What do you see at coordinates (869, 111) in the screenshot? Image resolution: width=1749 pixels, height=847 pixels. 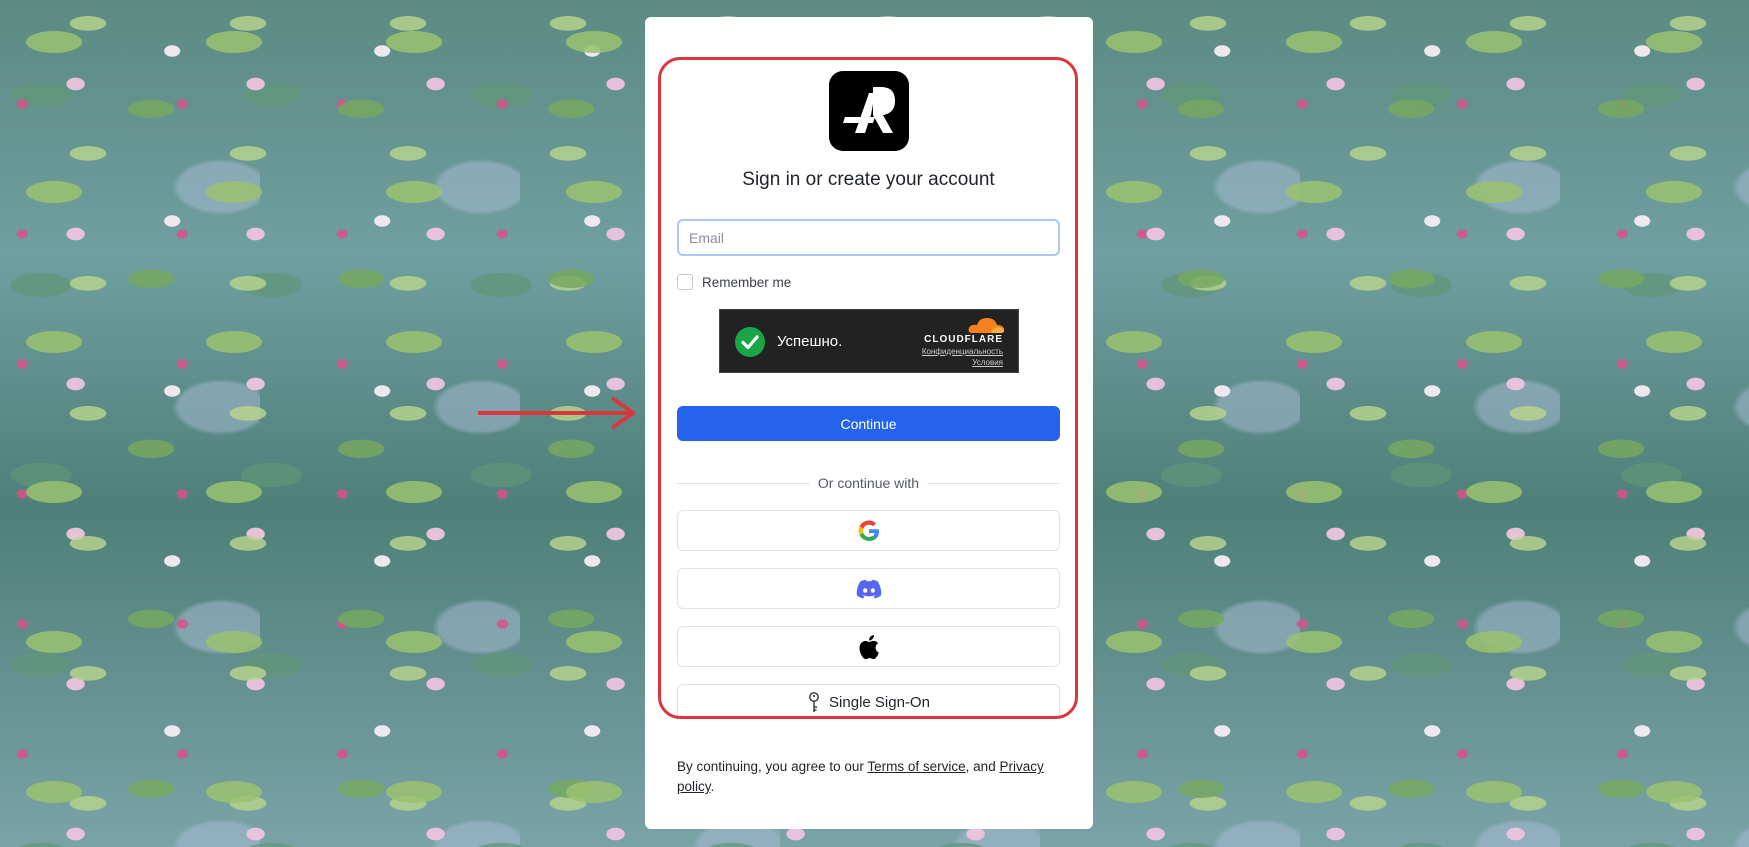 I see `app-logo-icon` at bounding box center [869, 111].